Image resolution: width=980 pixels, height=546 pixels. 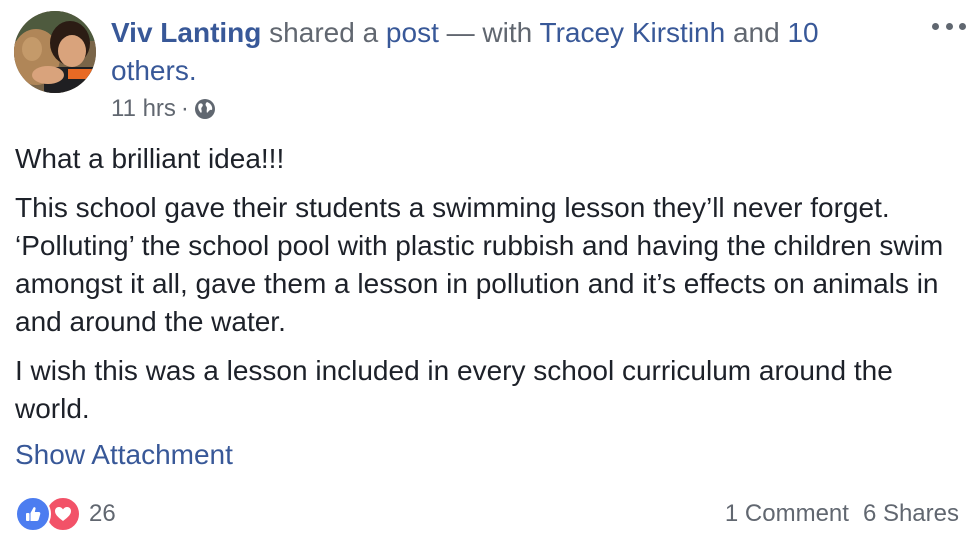 What do you see at coordinates (102, 513) in the screenshot?
I see `reaction-count: 26` at bounding box center [102, 513].